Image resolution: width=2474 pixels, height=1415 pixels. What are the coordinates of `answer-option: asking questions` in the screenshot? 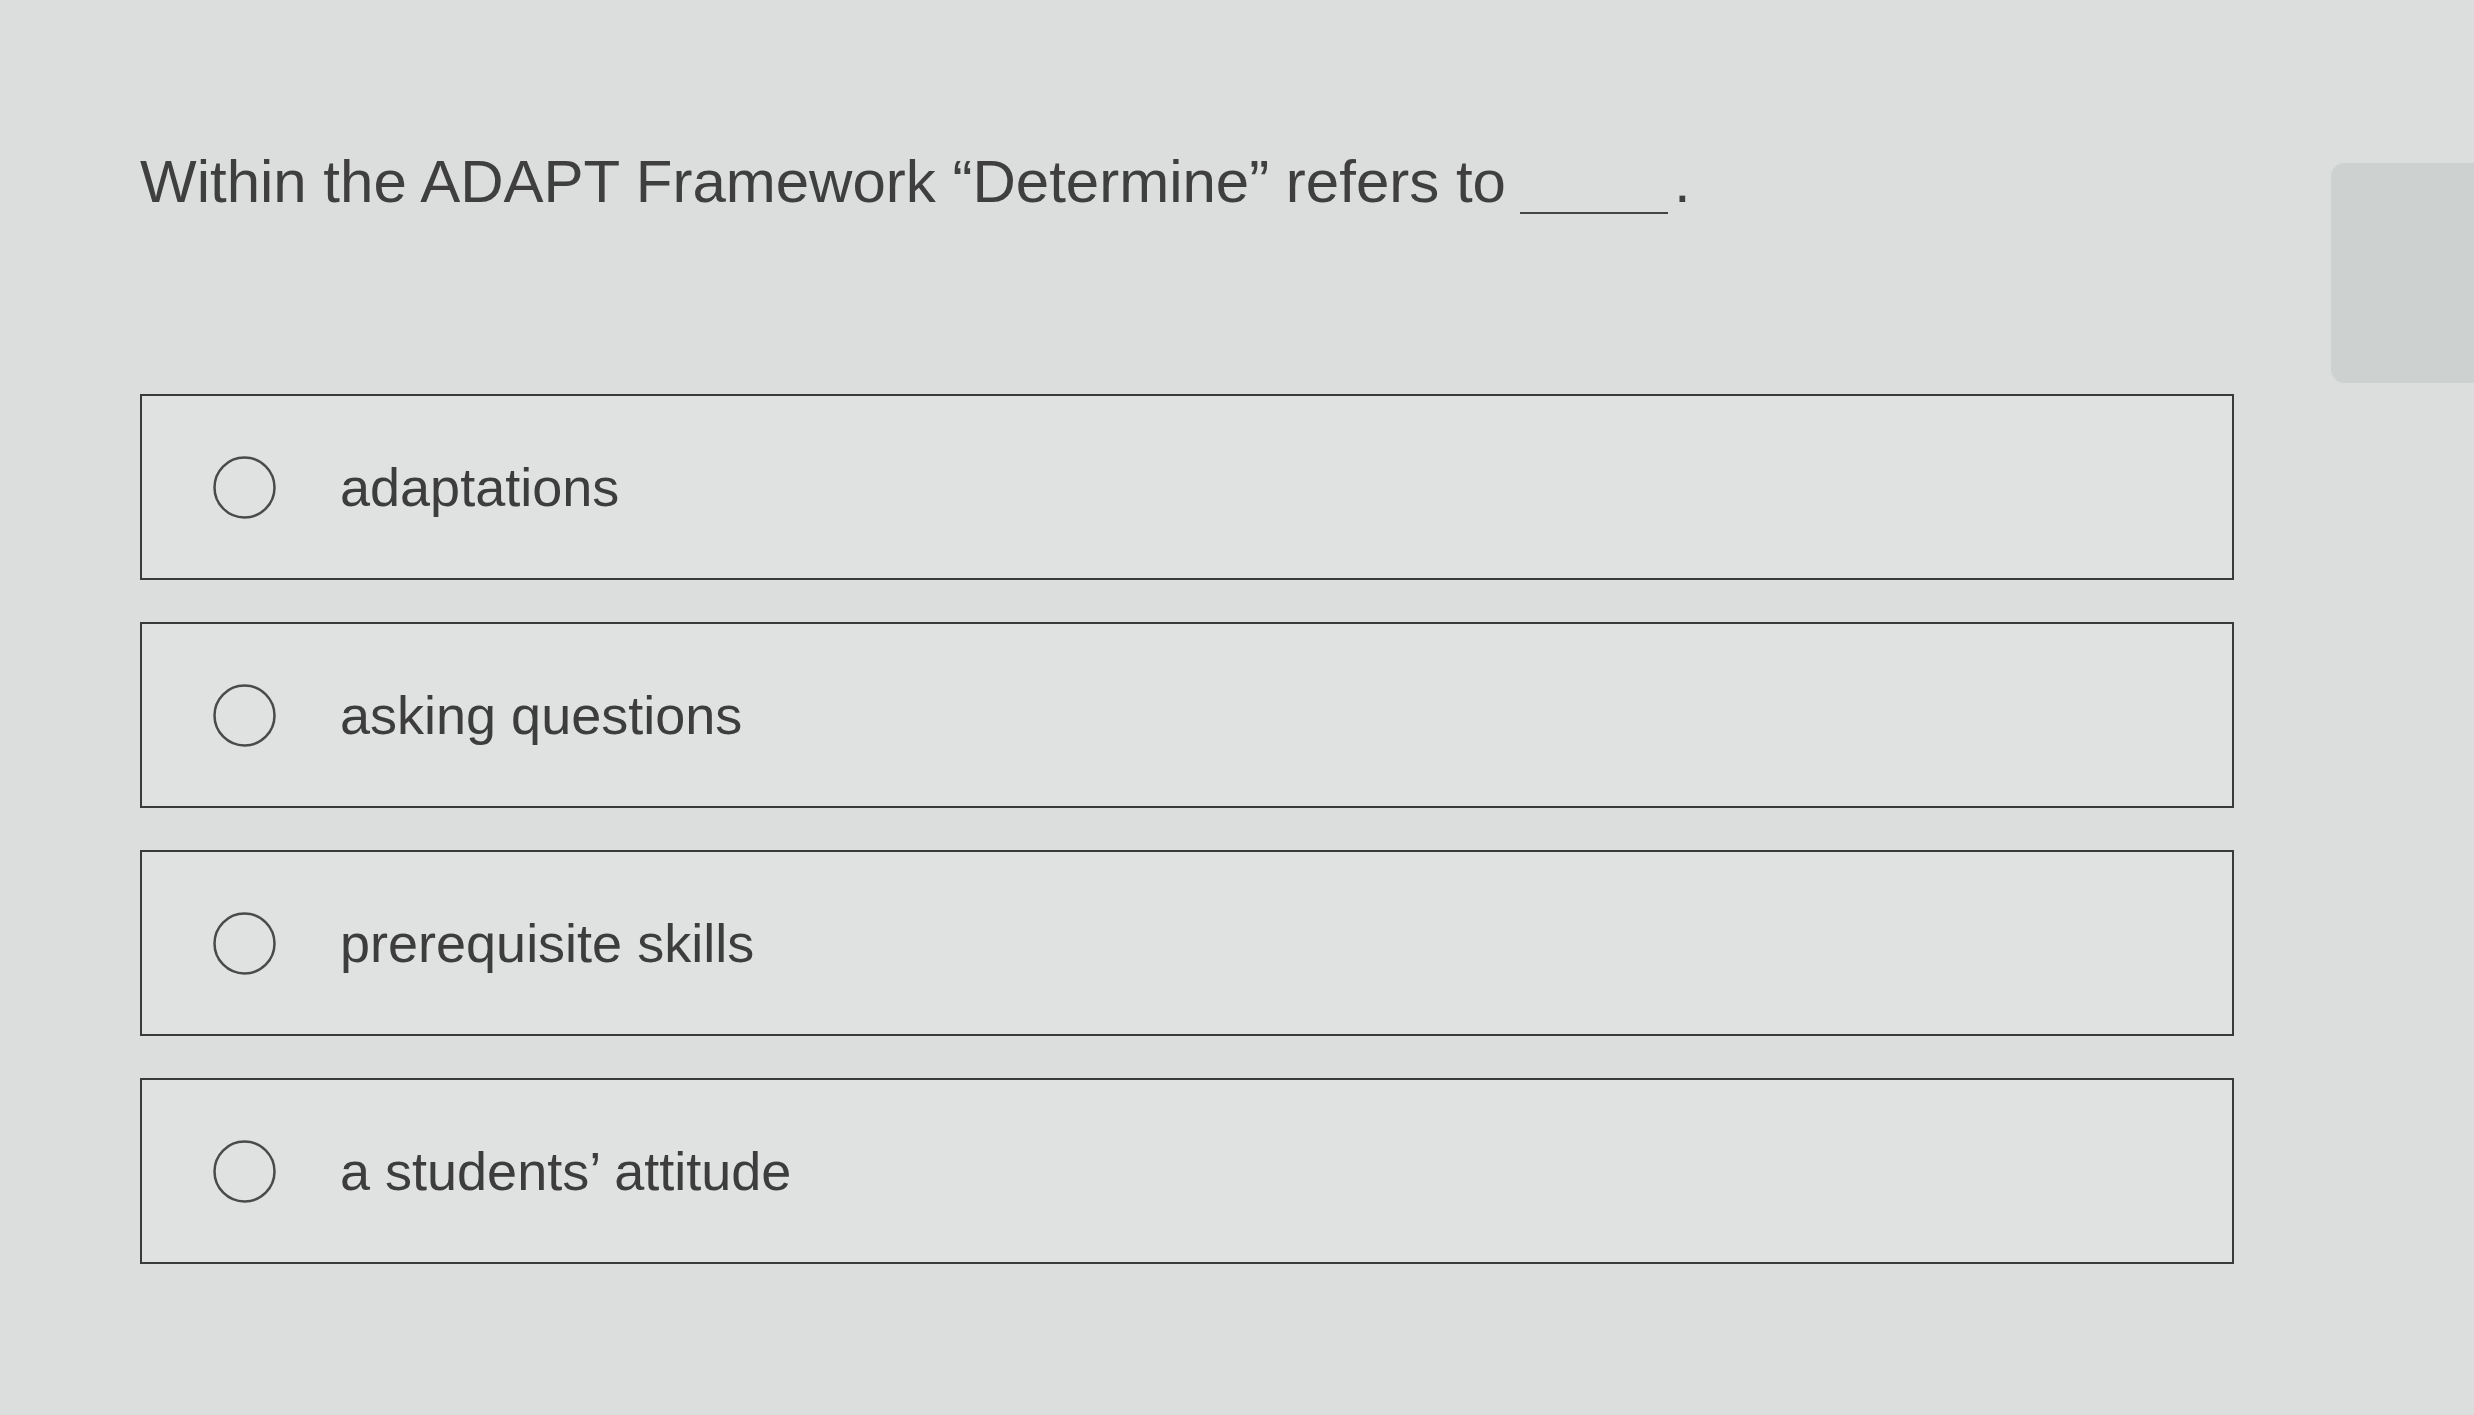 It's located at (1187, 715).